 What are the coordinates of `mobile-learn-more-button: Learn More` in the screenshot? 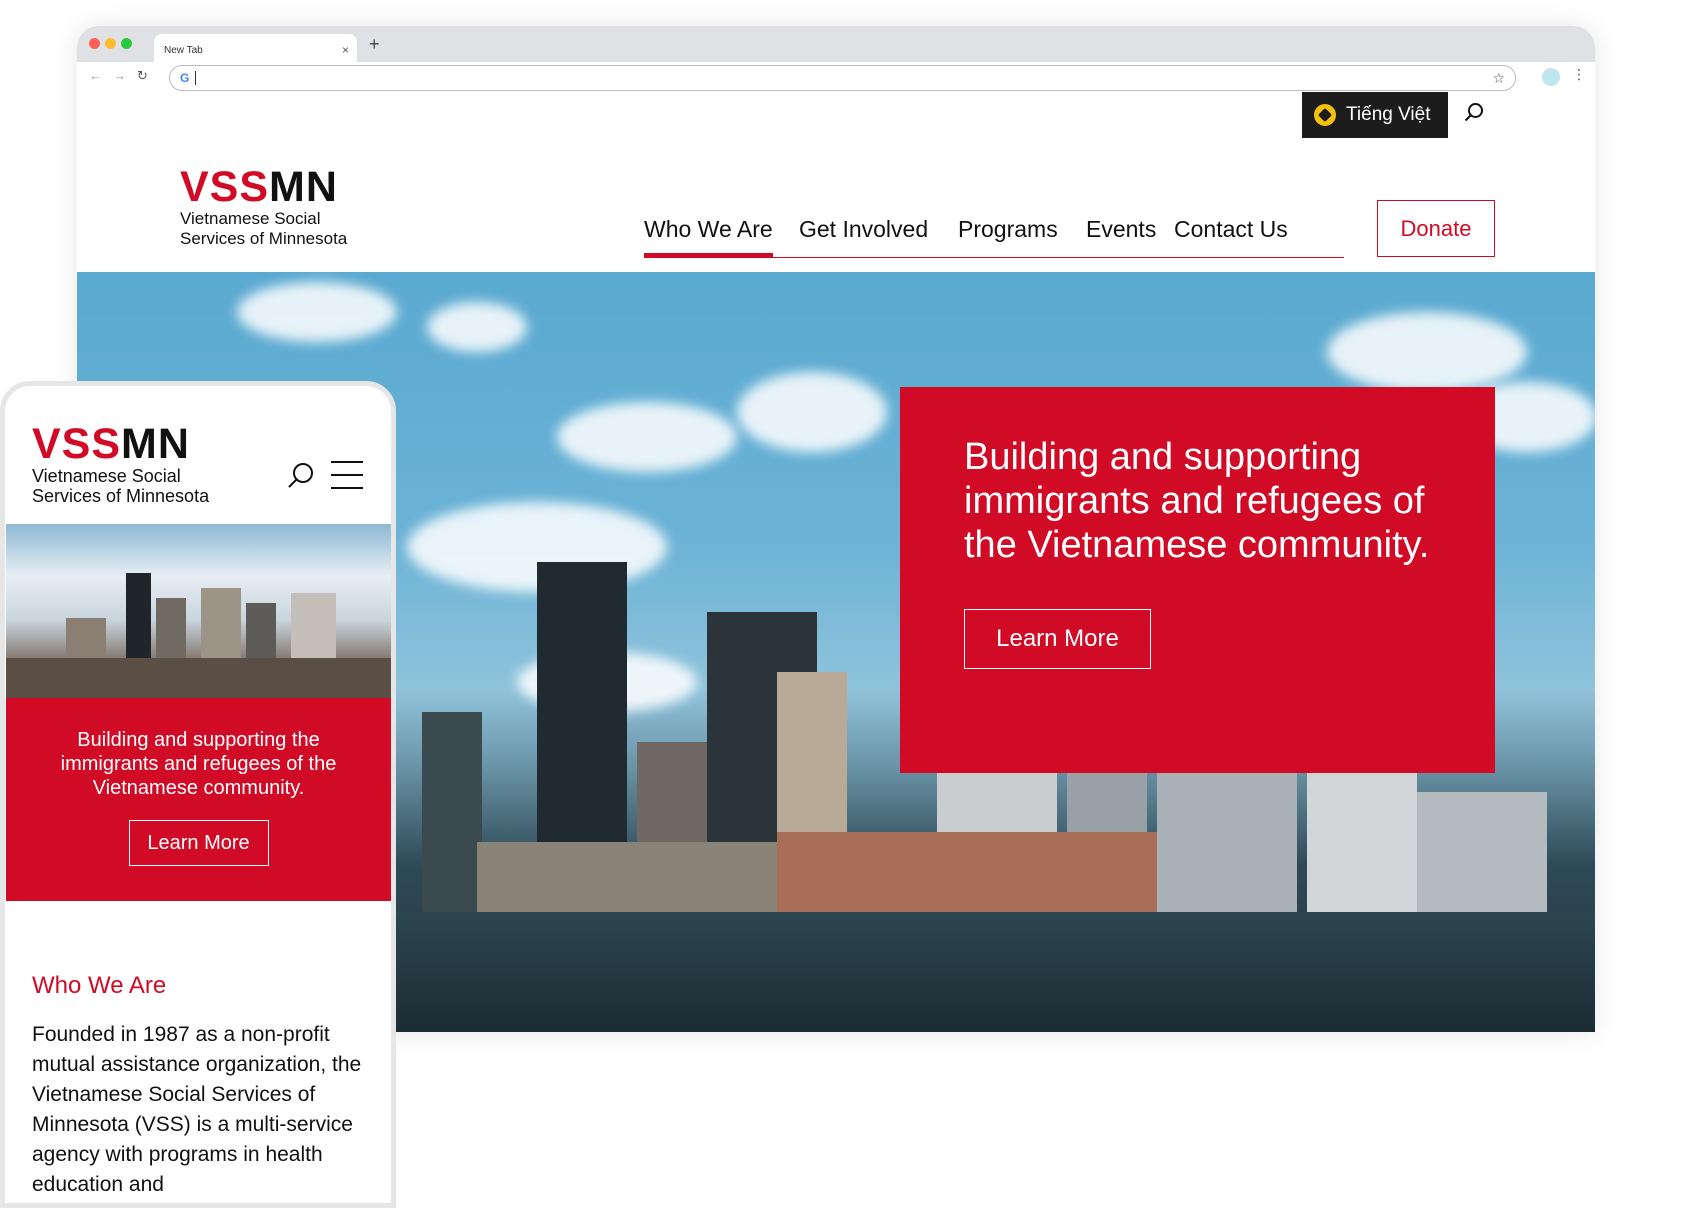 It's located at (198, 843).